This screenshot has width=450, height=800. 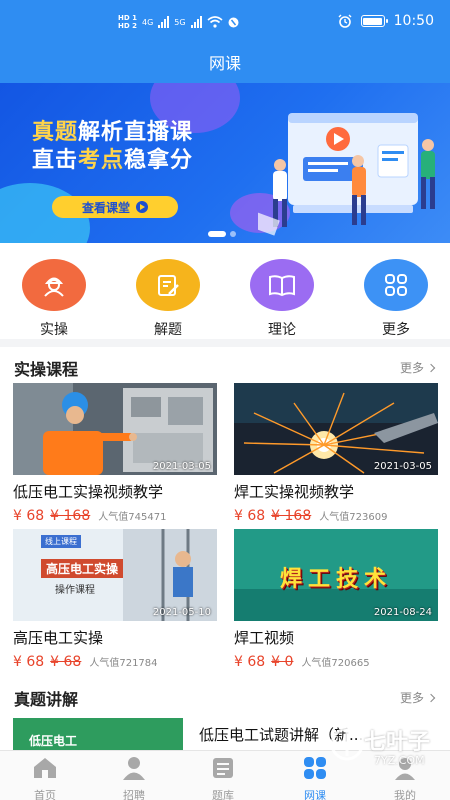 I want to click on course-price-row: ¥ 68 ¥ 68 人气值721784, so click(x=115, y=662).